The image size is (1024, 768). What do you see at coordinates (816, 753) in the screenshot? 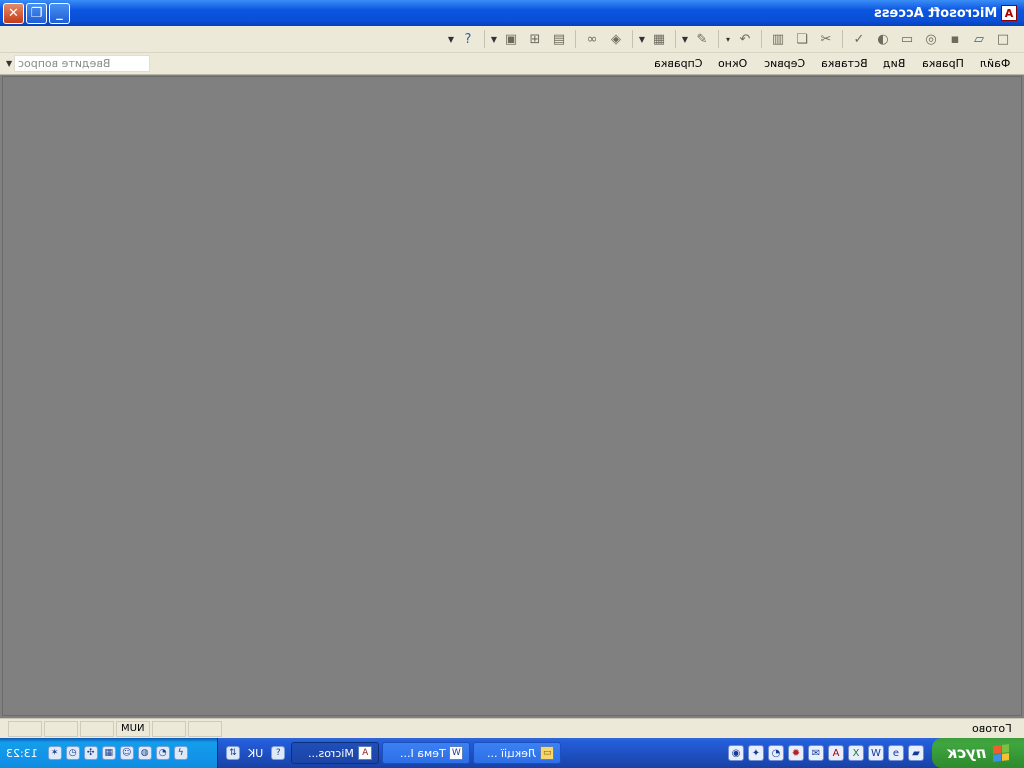
I see `outlook-icon: ✉` at bounding box center [816, 753].